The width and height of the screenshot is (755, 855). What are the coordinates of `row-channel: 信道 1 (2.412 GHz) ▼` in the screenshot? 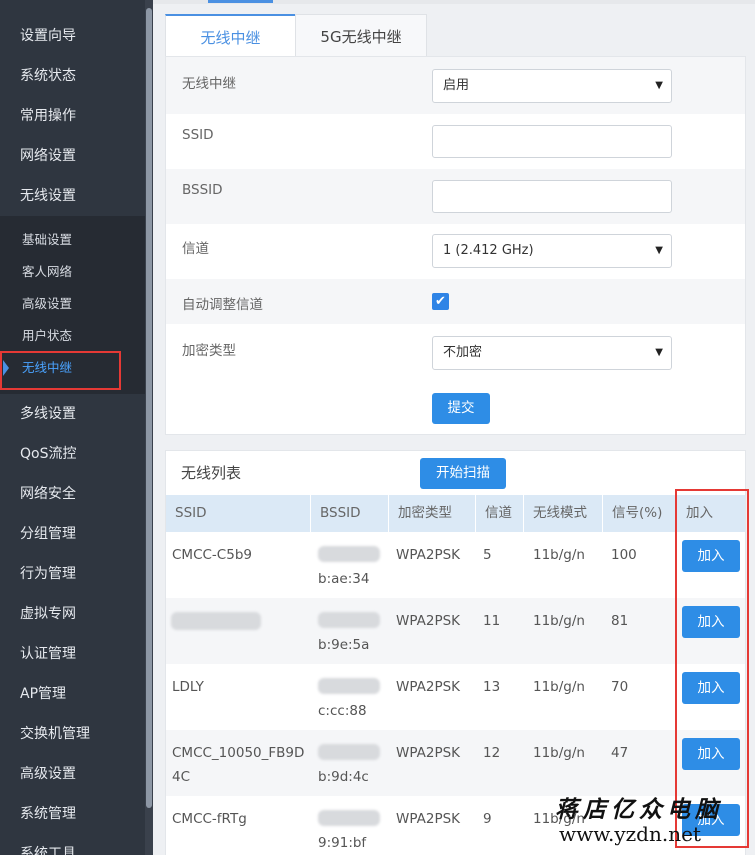 It's located at (455, 251).